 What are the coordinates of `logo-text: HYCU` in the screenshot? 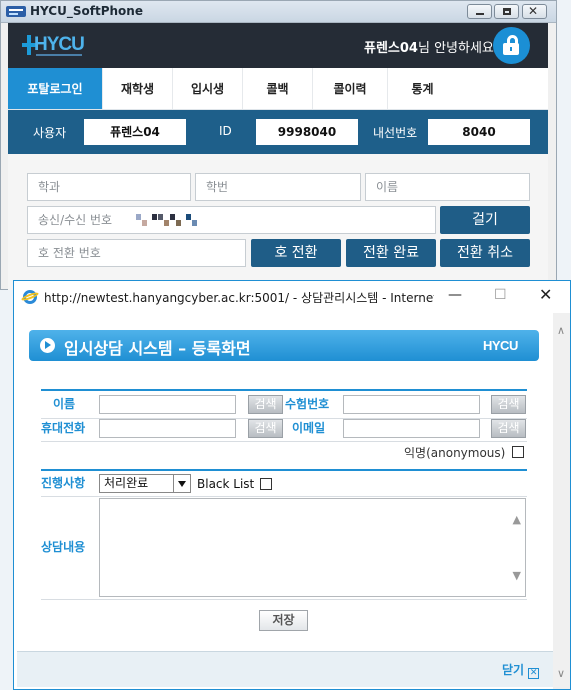 It's located at (59, 44).